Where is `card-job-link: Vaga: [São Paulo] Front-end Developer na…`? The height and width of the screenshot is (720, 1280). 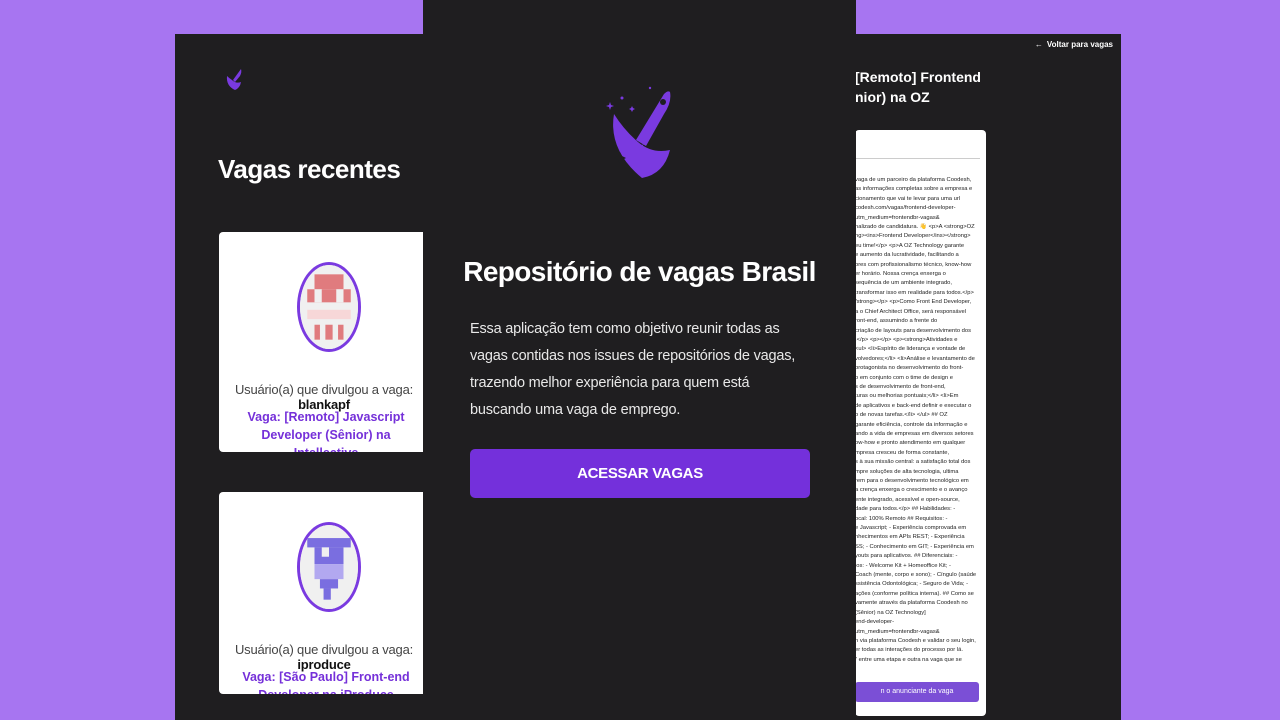 card-job-link: Vaga: [São Paulo] Front-end Developer na… is located at coordinates (326, 681).